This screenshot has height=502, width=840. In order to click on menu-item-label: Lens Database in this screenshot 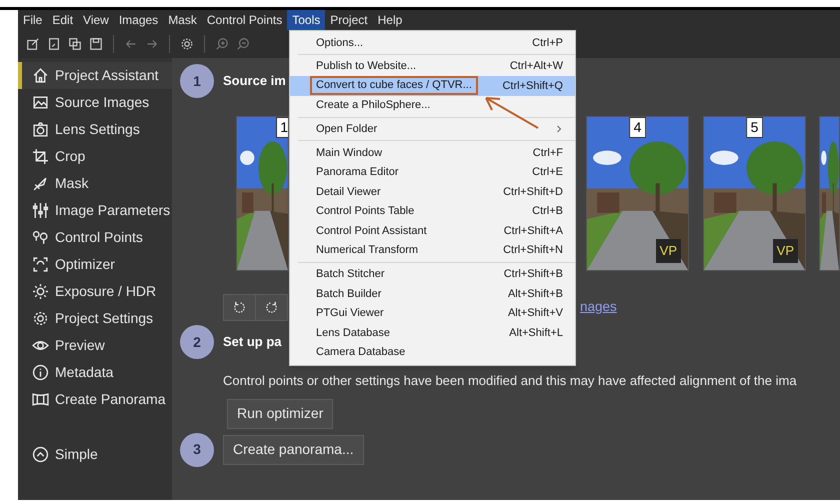, I will do `click(353, 333)`.